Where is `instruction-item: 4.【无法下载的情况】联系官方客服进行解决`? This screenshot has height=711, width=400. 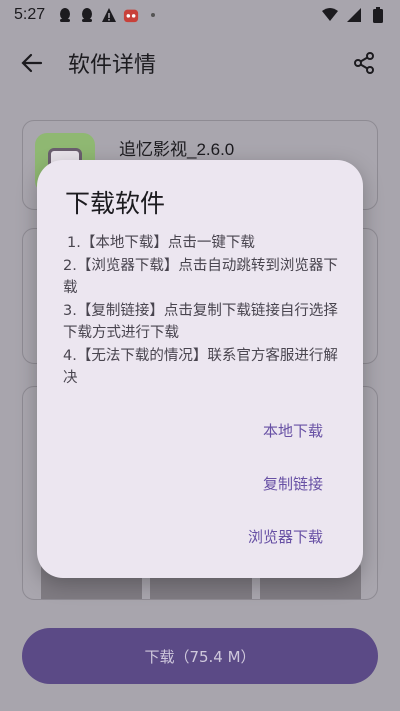 instruction-item: 4.【无法下载的情况】联系官方客服进行解决 is located at coordinates (200, 367).